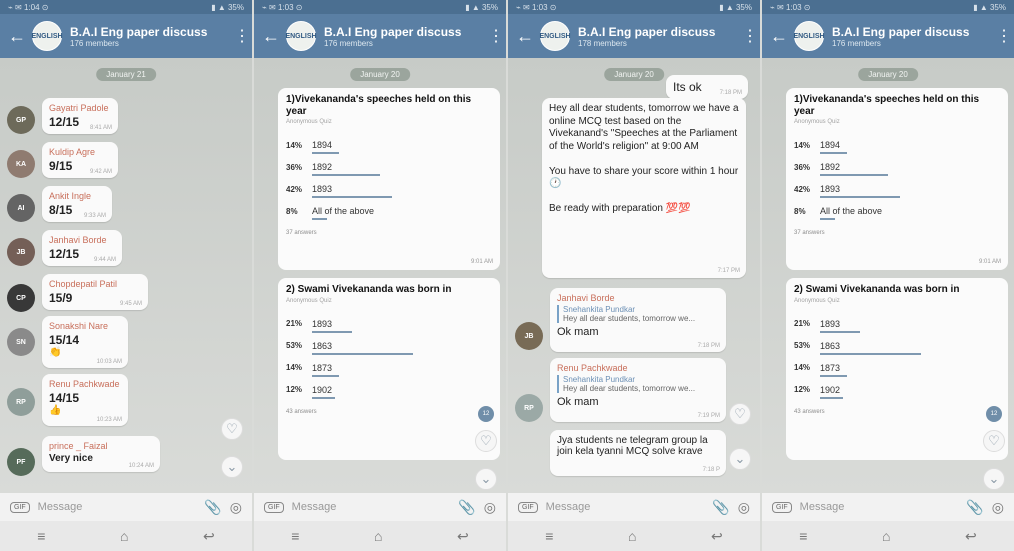 The height and width of the screenshot is (551, 1014). Describe the element at coordinates (82, 248) in the screenshot. I see `message-bubble: Janhavi Borde 12/15 9:44 AM` at that location.